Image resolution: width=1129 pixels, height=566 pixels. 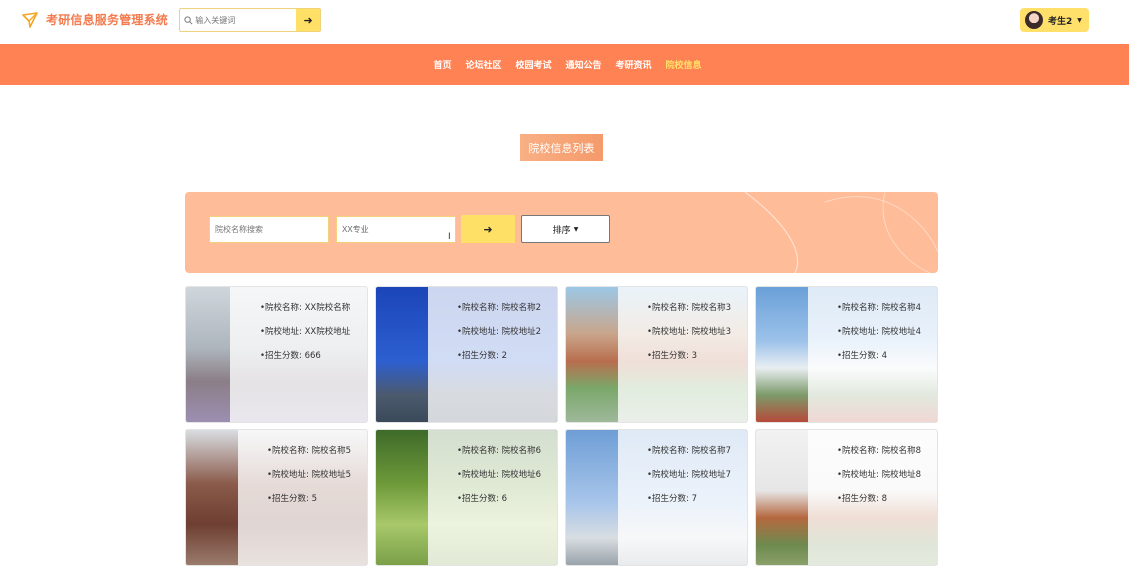 What do you see at coordinates (309, 451) in the screenshot?
I see `school-name: 院校名称: 院校名称5` at bounding box center [309, 451].